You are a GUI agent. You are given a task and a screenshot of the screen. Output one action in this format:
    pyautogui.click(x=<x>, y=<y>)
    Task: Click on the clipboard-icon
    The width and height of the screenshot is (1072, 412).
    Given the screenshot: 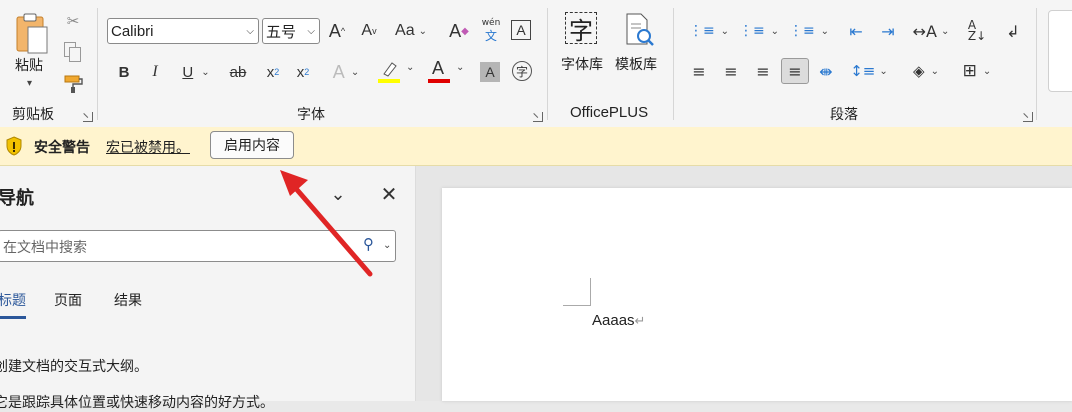 What is the action you would take?
    pyautogui.click(x=32, y=33)
    